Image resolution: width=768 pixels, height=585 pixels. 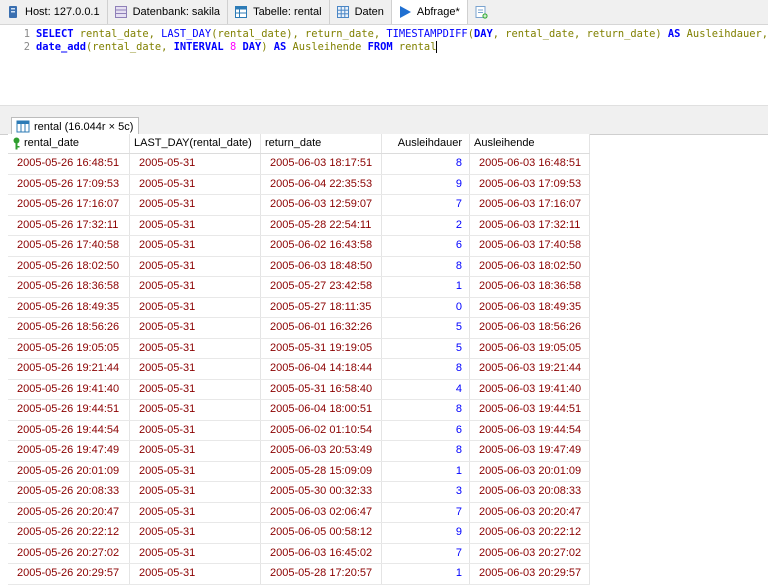 What do you see at coordinates (426, 225) in the screenshot?
I see `cell-ausleihdauer: 2` at bounding box center [426, 225].